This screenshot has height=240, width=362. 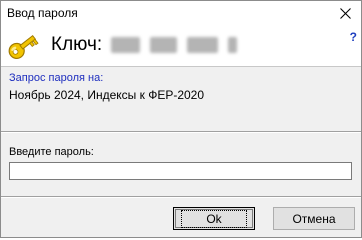 What do you see at coordinates (174, 44) in the screenshot?
I see `key-value-redacted` at bounding box center [174, 44].